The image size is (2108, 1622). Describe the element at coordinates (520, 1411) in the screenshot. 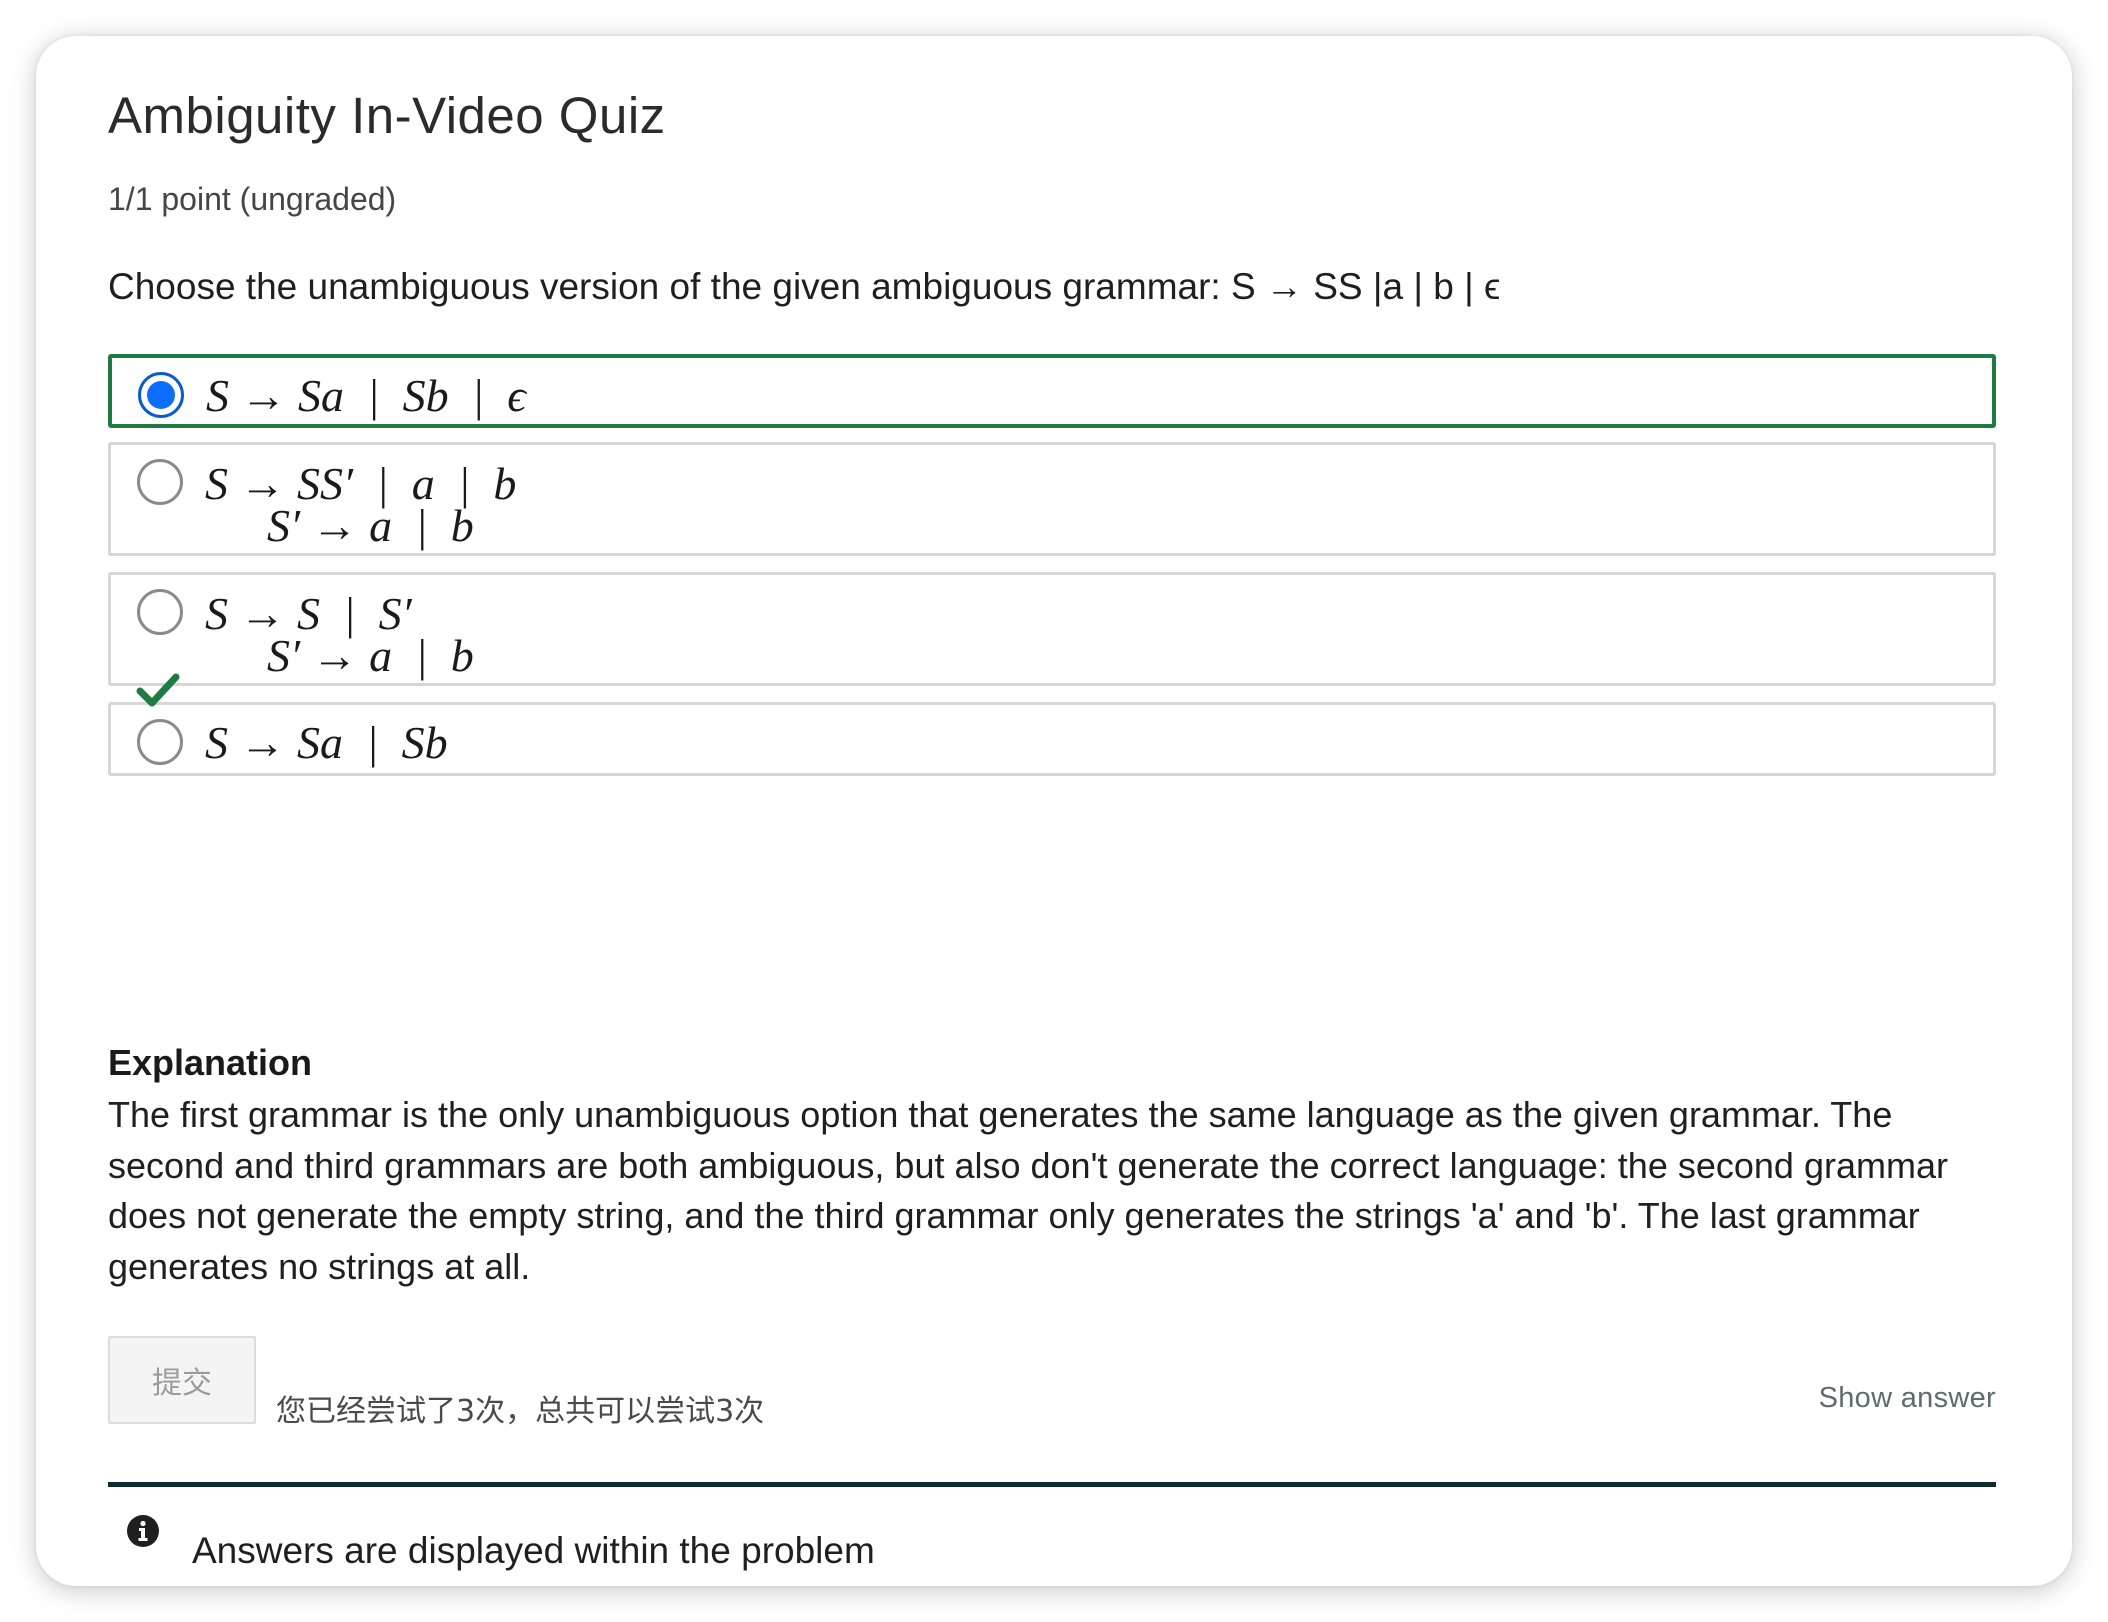

I see `attempts-text: 您已经尝试了3次，总共可以尝试3次` at that location.